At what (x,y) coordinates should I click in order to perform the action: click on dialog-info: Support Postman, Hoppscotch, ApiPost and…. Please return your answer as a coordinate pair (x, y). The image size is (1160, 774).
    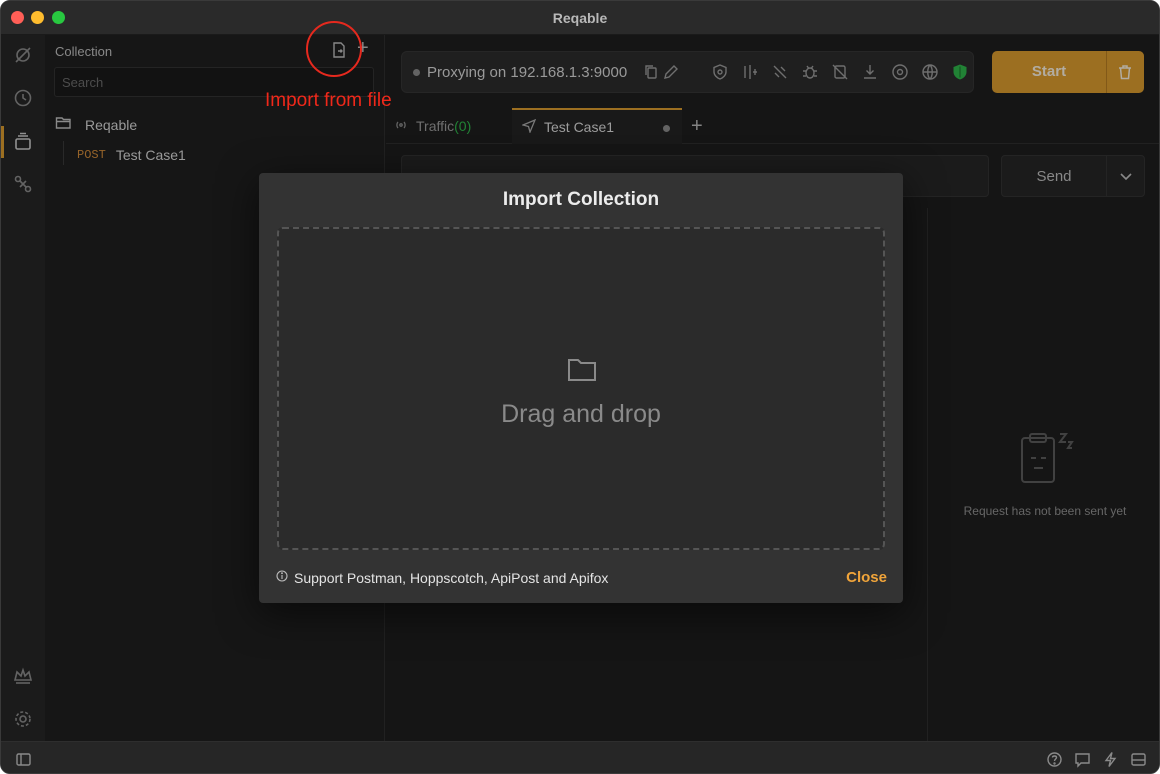
    Looking at the image, I should click on (442, 578).